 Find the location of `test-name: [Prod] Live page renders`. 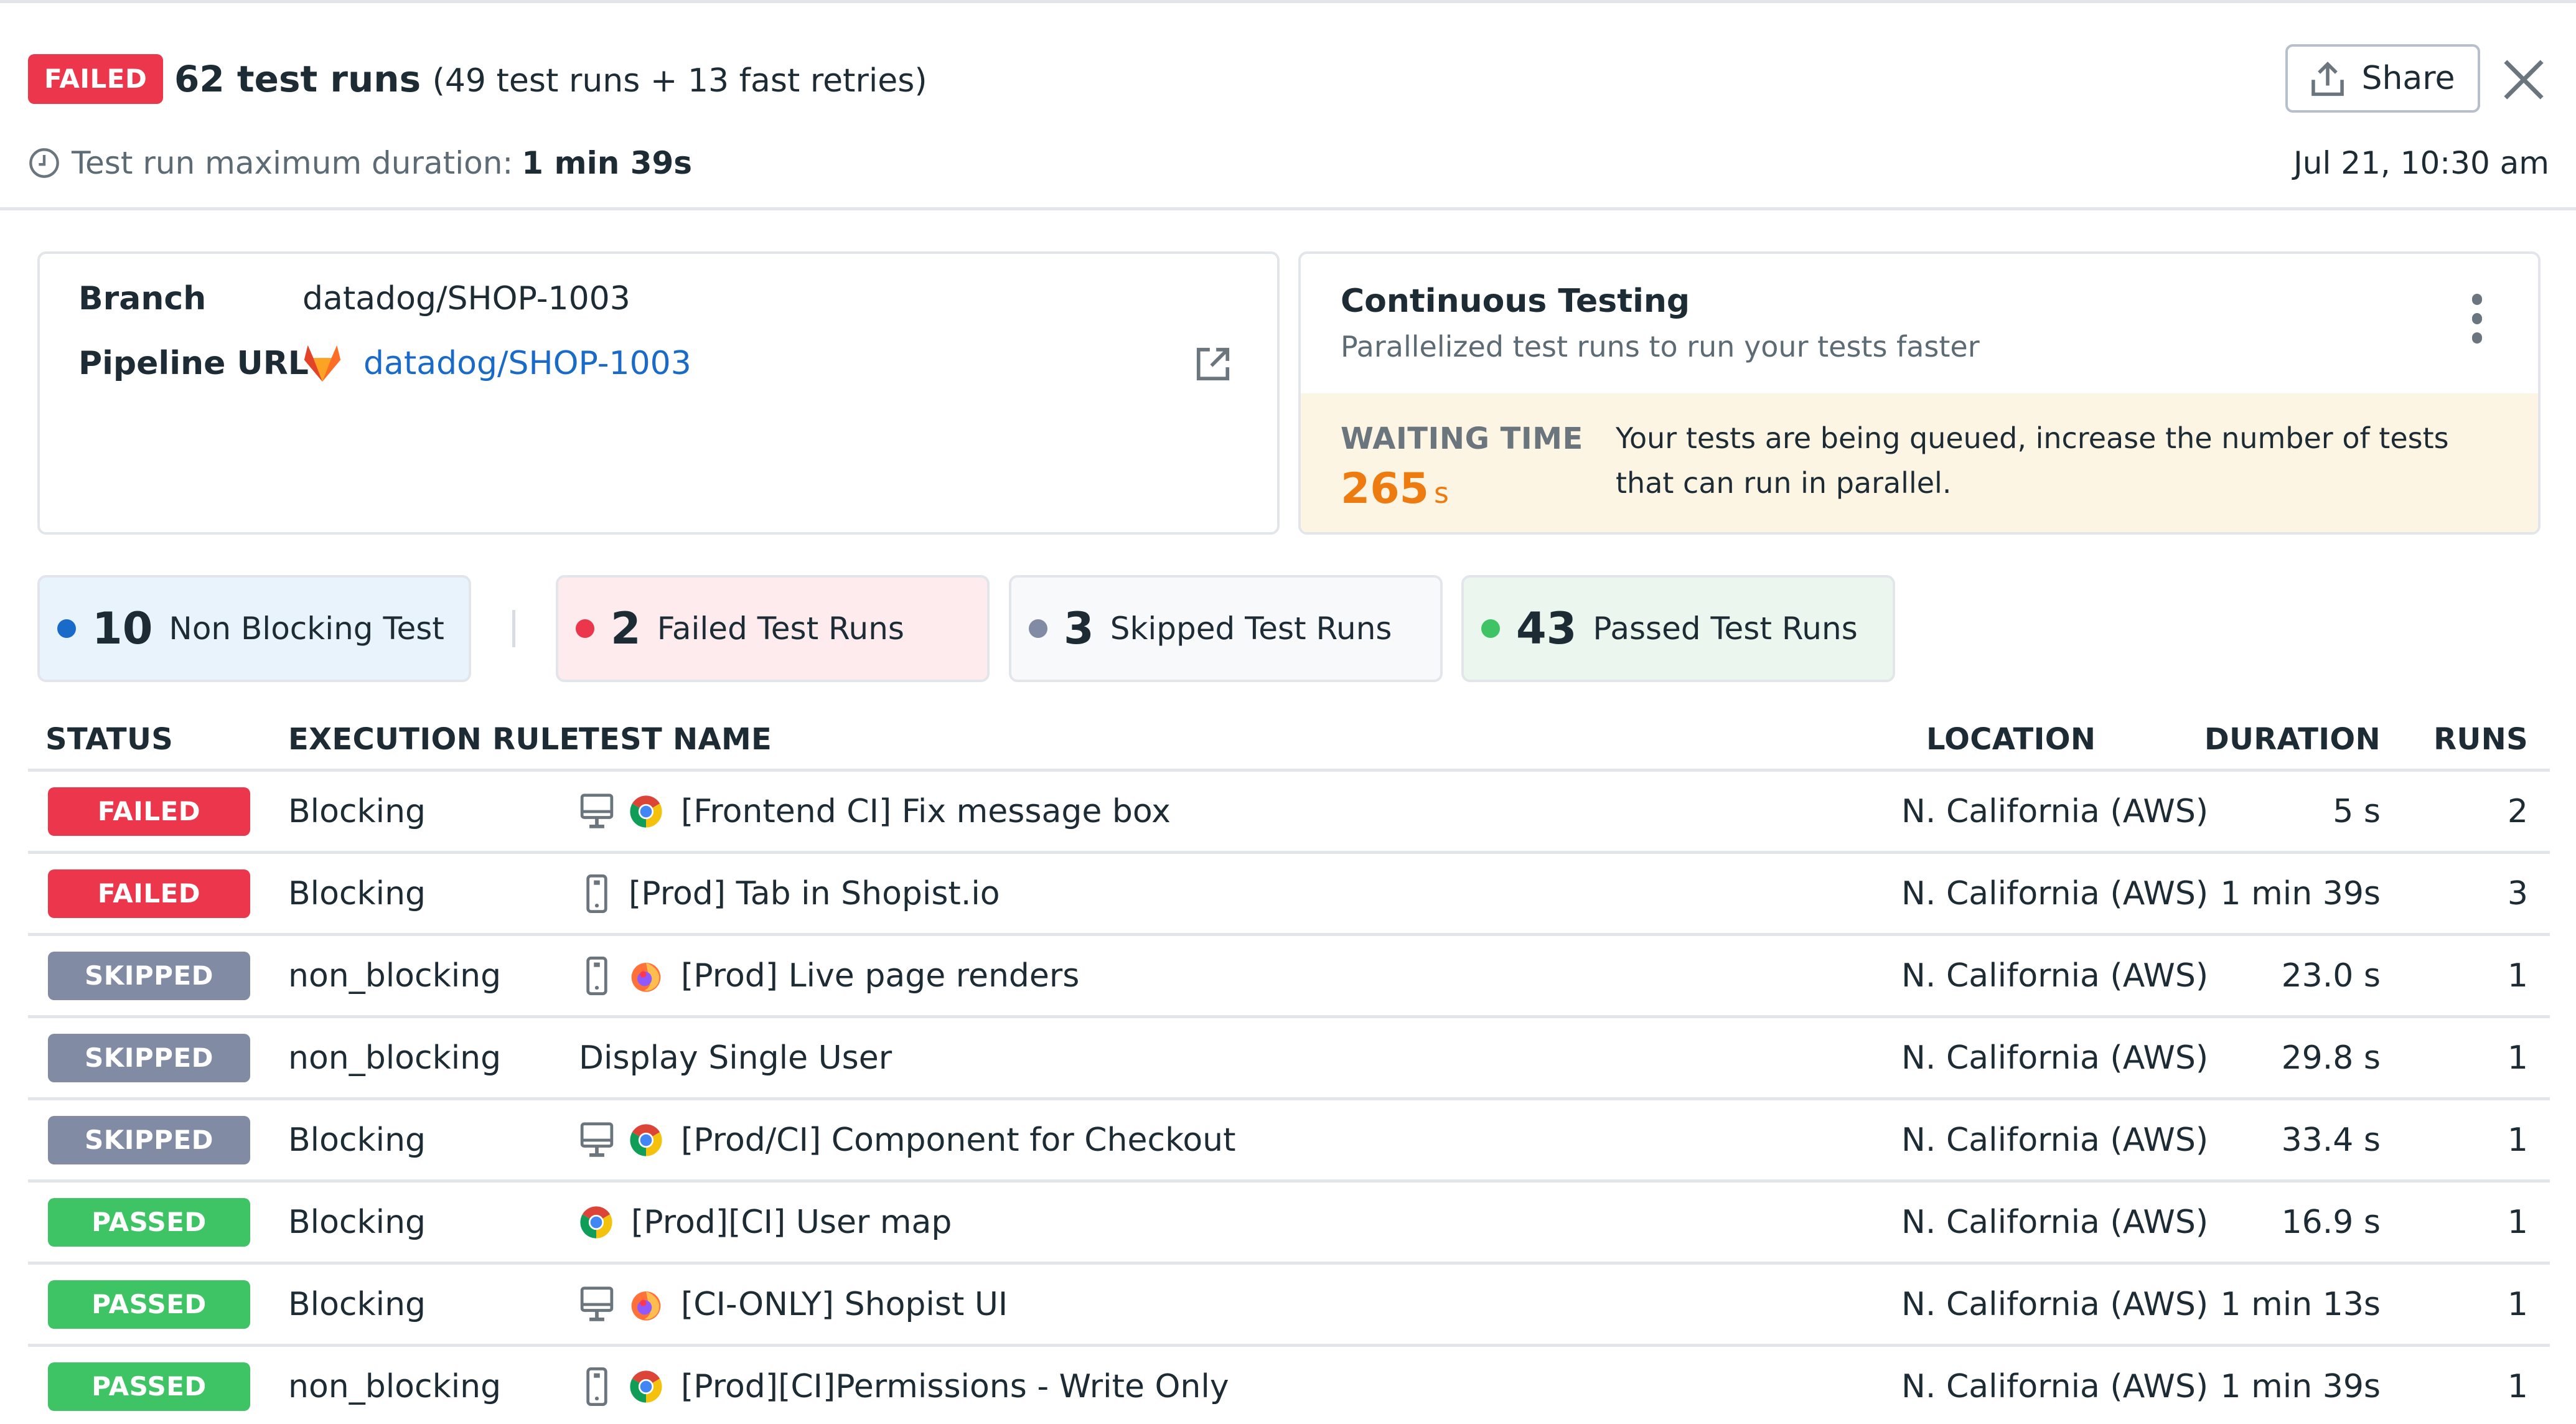

test-name: [Prod] Live page renders is located at coordinates (880, 976).